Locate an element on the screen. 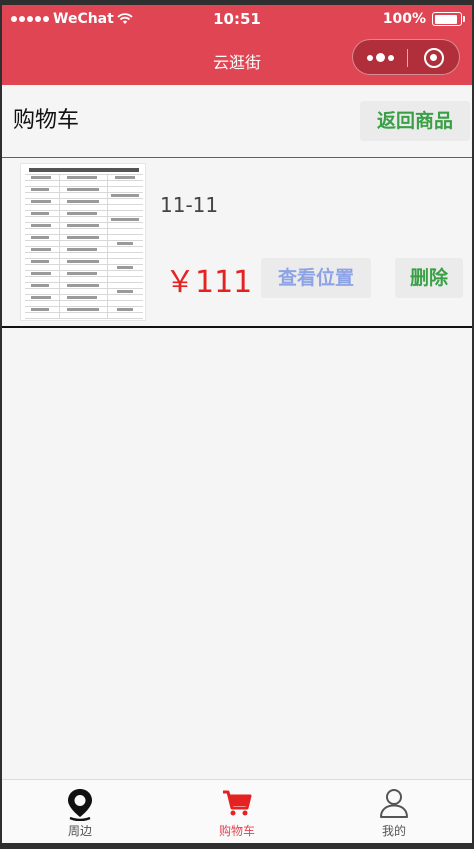  close-mini-program-icon is located at coordinates (434, 58).